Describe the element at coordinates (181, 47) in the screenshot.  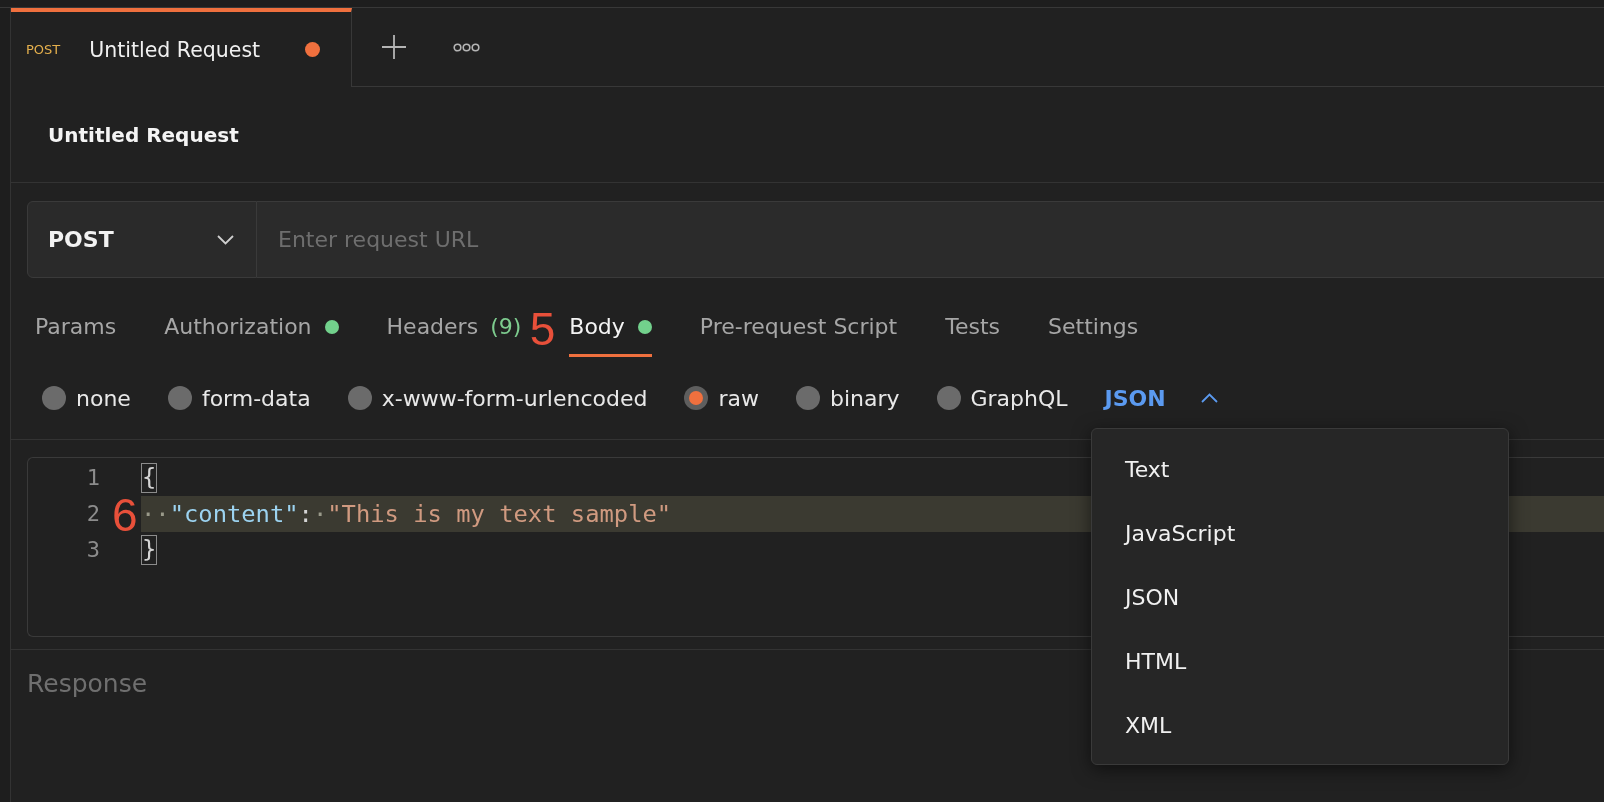
I see `request-tab: POST Untitled Request` at that location.